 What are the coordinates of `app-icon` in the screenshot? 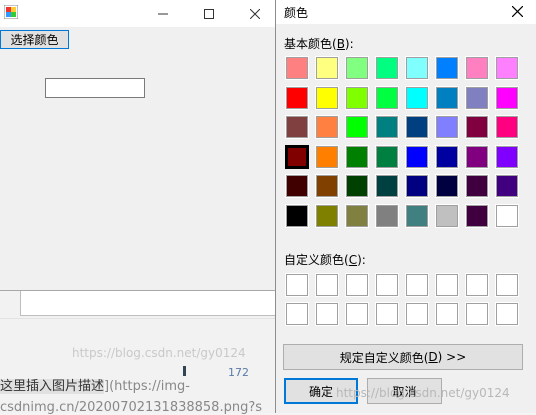 It's located at (11, 12).